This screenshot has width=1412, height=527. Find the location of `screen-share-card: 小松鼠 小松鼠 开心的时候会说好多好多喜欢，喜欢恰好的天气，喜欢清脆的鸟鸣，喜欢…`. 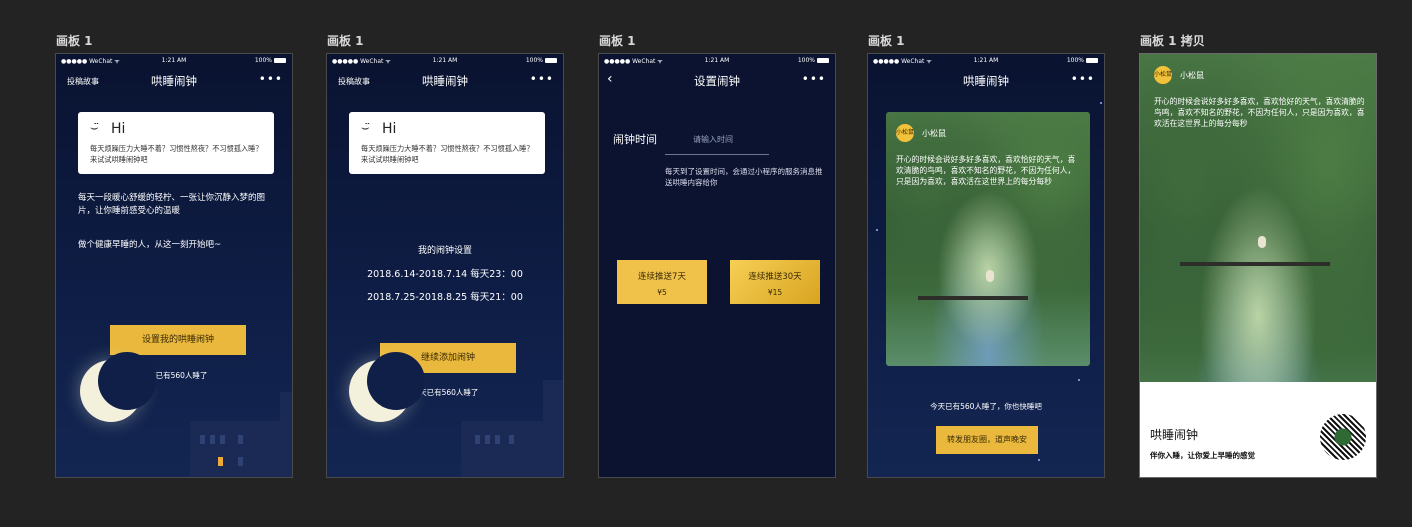

screen-share-card: 小松鼠 小松鼠 开心的时候会说好多好多喜欢，喜欢恰好的天气，喜欢清脆的鸟鸣，喜欢… is located at coordinates (1258, 265).